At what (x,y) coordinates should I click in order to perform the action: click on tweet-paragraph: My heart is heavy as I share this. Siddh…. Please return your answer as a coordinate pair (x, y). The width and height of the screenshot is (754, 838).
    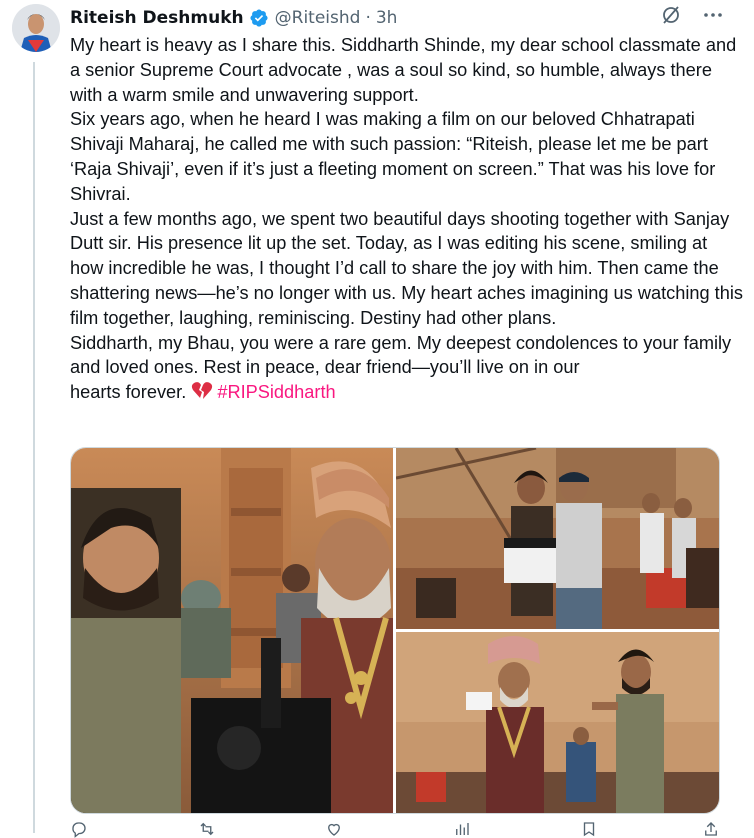
    Looking at the image, I should click on (403, 70).